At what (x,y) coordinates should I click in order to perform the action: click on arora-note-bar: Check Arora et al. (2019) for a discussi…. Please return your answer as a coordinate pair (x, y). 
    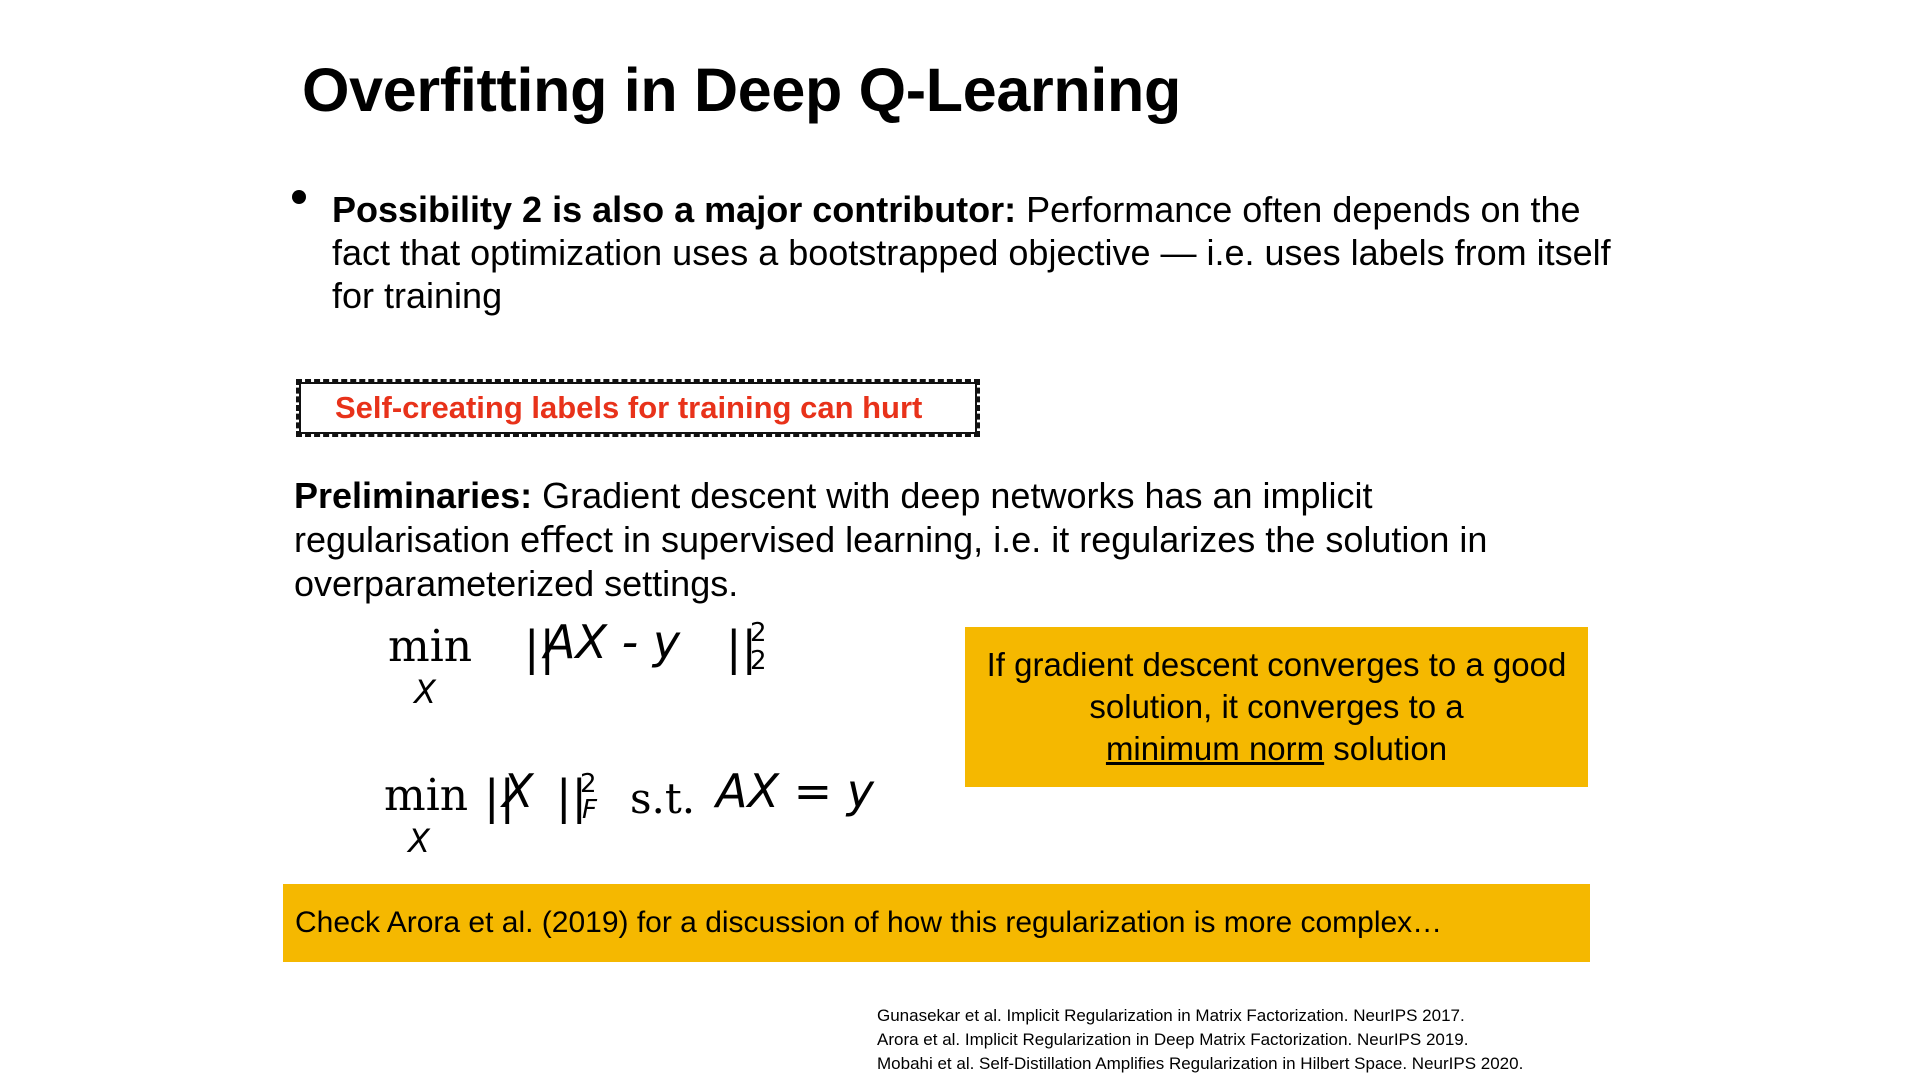
    Looking at the image, I should click on (936, 923).